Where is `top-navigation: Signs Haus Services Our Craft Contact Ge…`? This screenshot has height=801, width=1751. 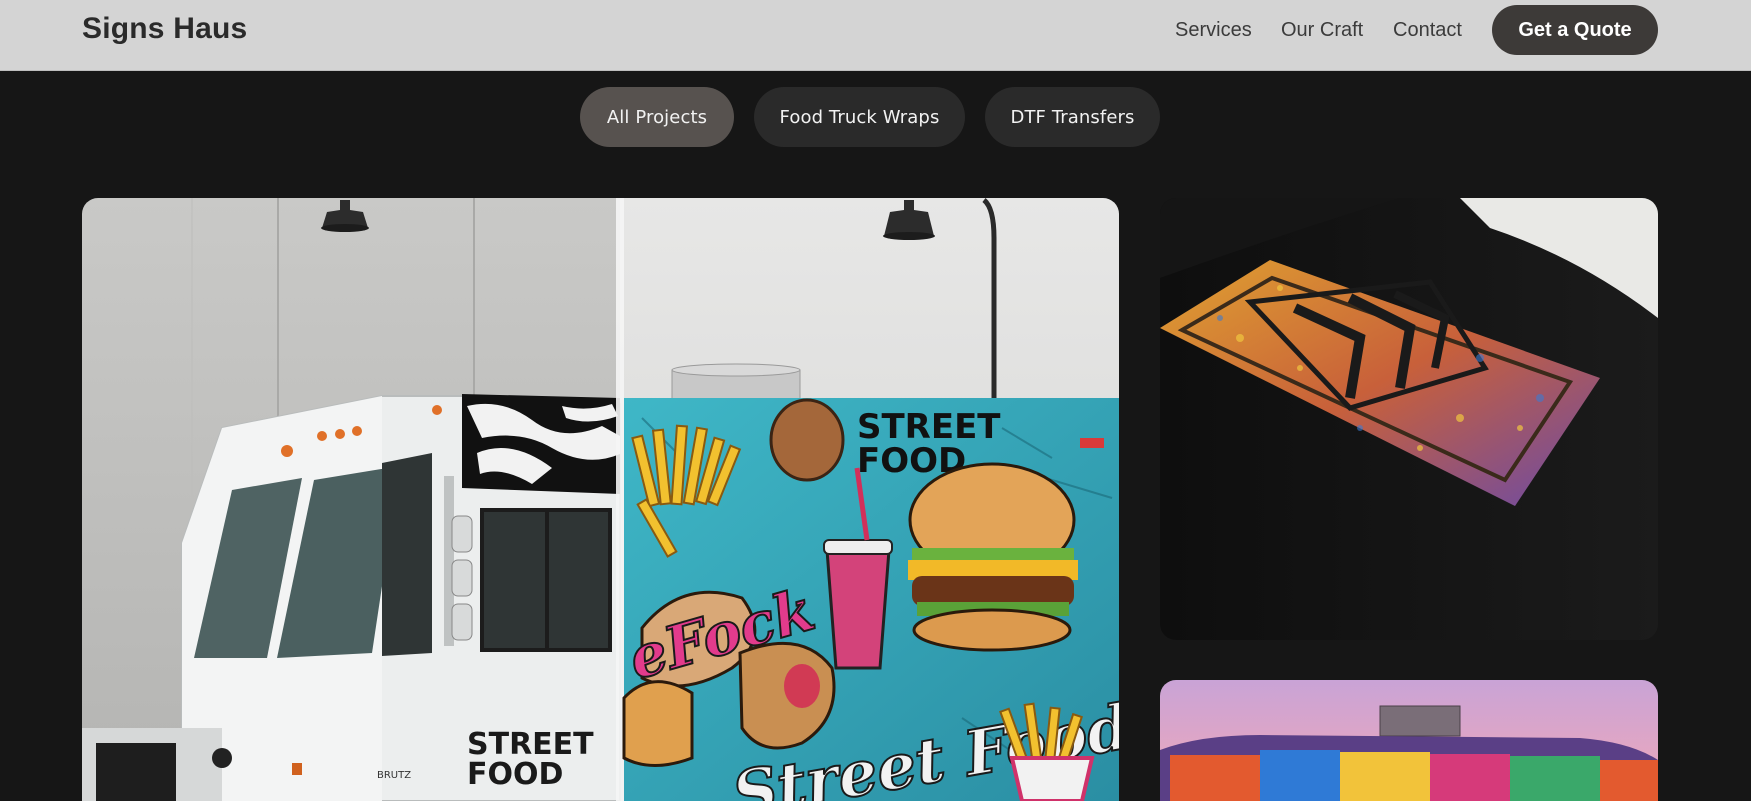 top-navigation: Signs Haus Services Our Craft Contact Ge… is located at coordinates (875, 35).